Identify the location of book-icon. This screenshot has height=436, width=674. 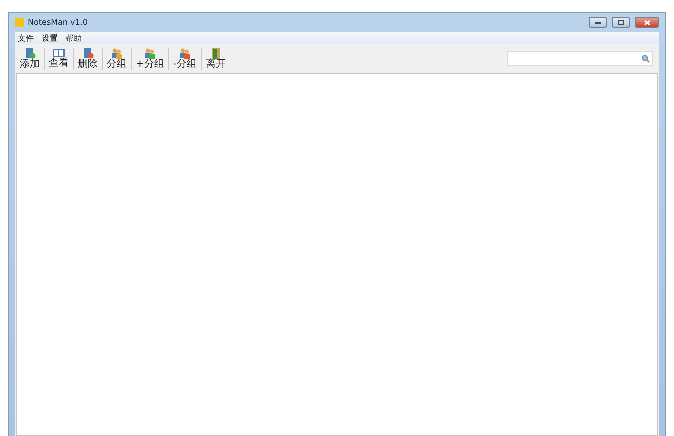
(59, 53).